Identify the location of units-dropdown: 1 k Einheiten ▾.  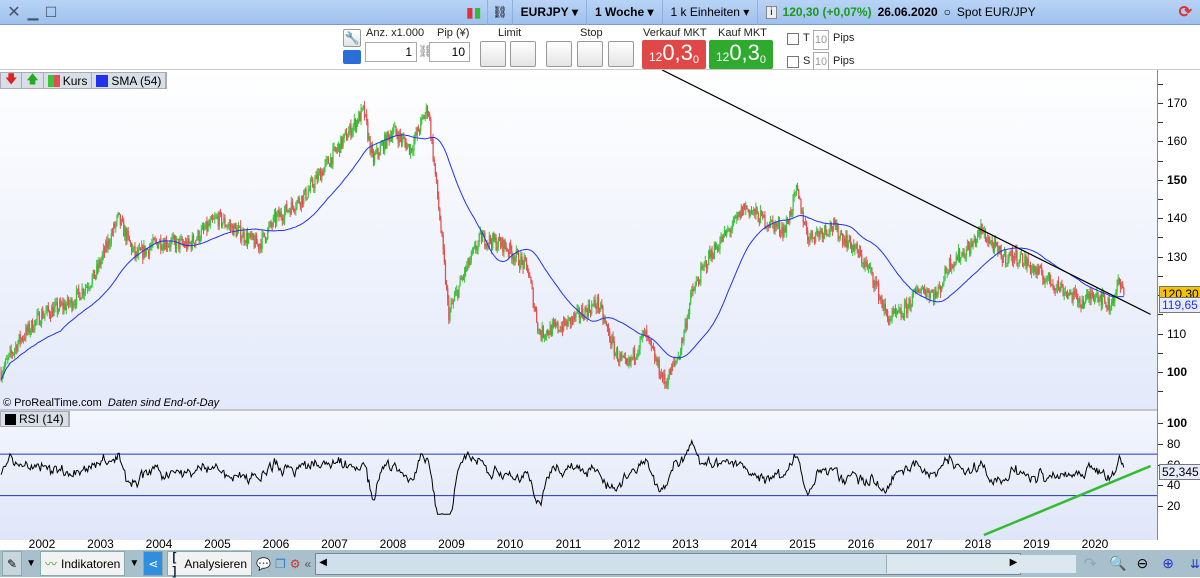
(709, 12).